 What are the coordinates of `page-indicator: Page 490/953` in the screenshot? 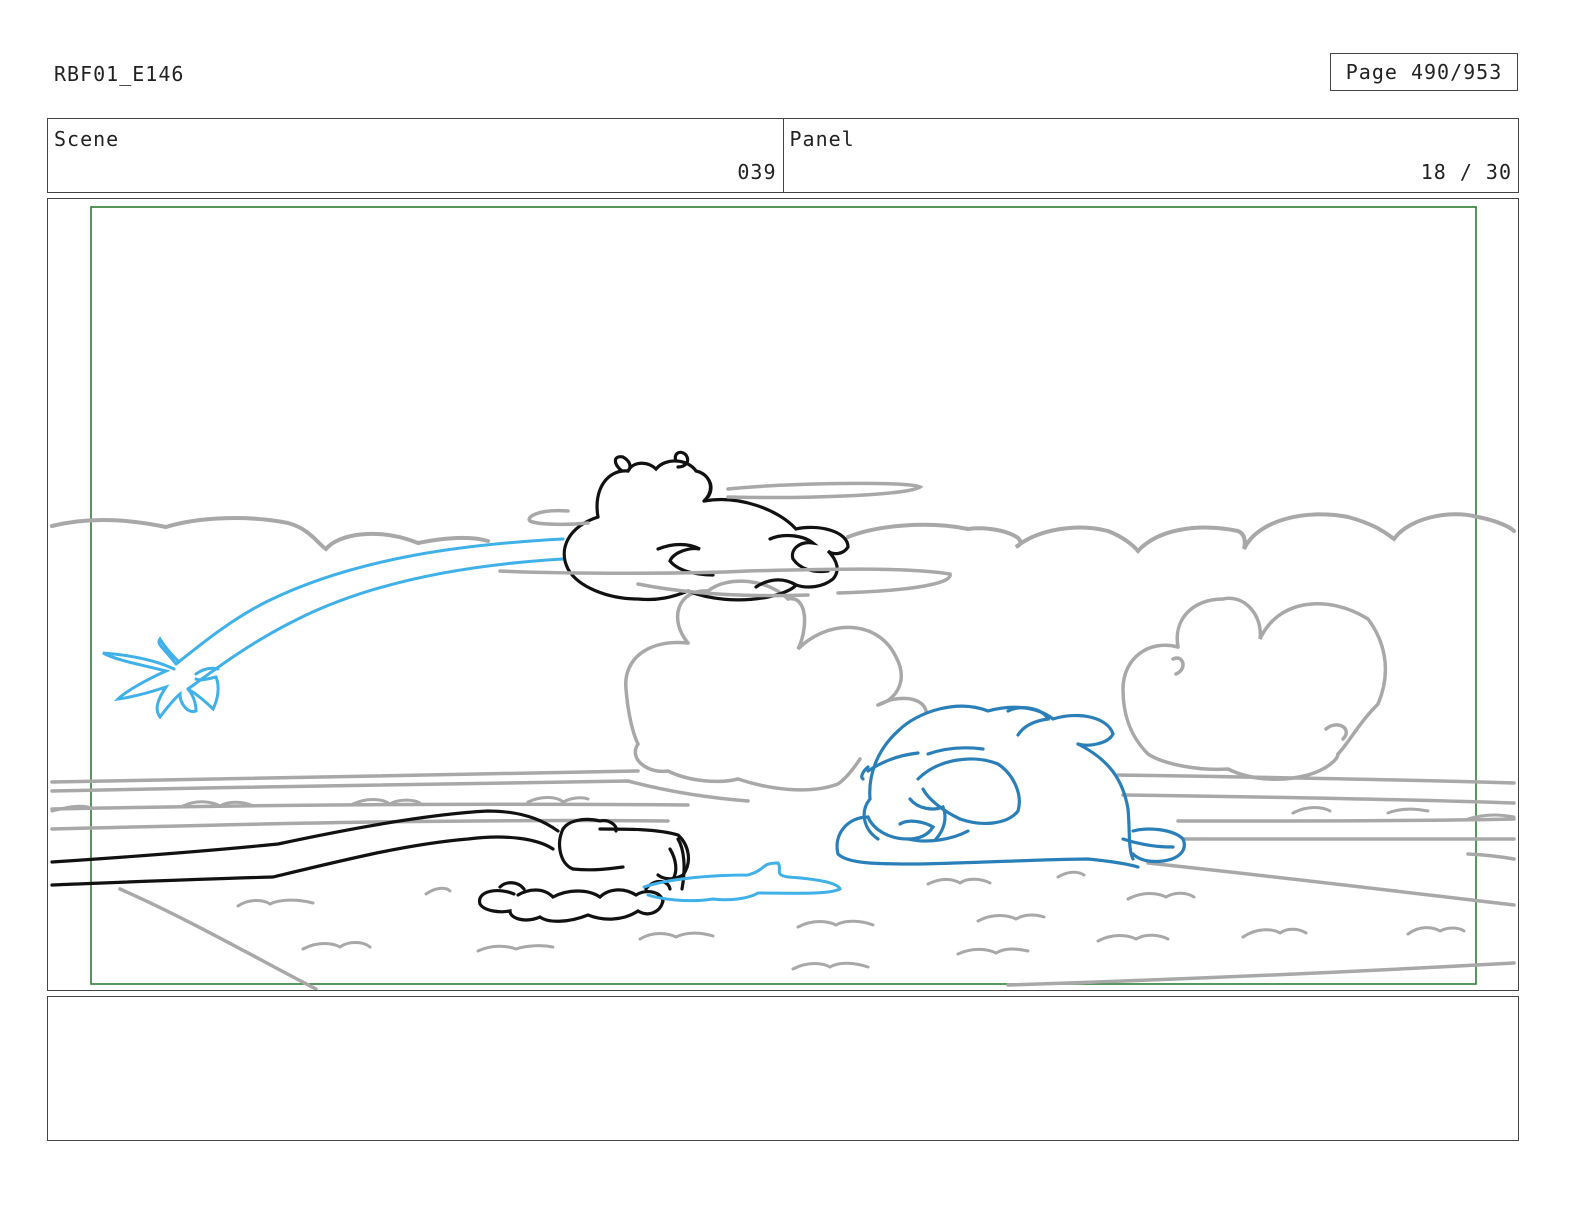 It's located at (1424, 72).